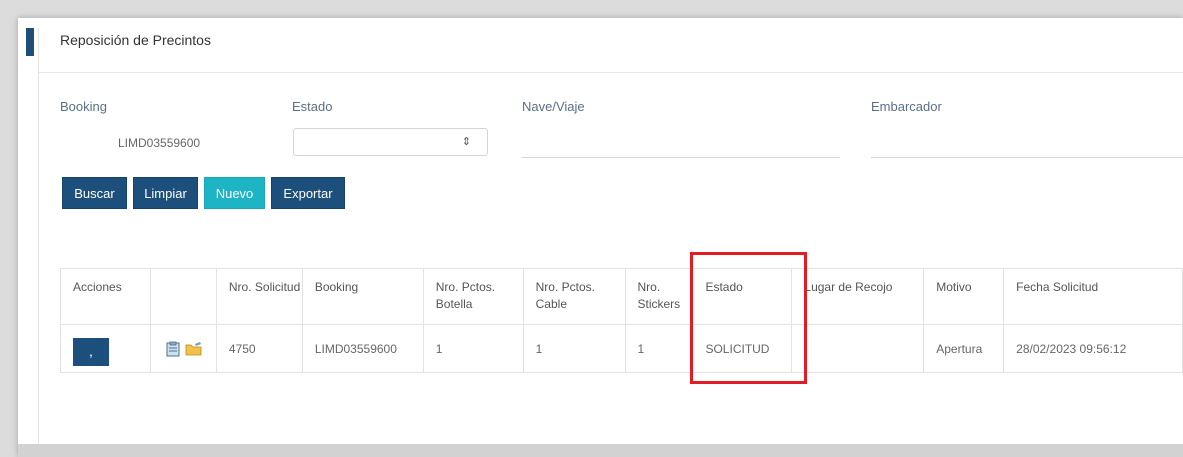  I want to click on col-icons, so click(183, 296).